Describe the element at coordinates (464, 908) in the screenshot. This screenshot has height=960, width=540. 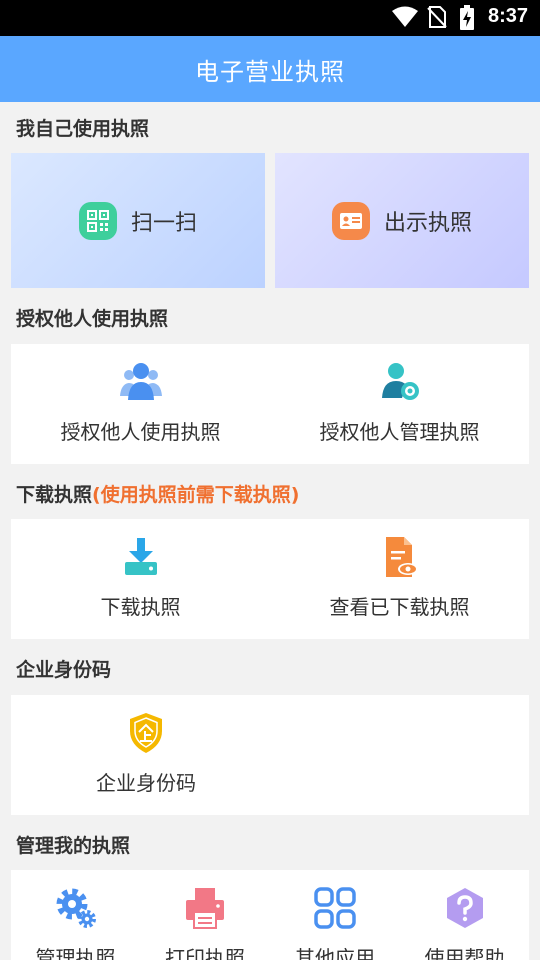
I see `help-icon` at that location.